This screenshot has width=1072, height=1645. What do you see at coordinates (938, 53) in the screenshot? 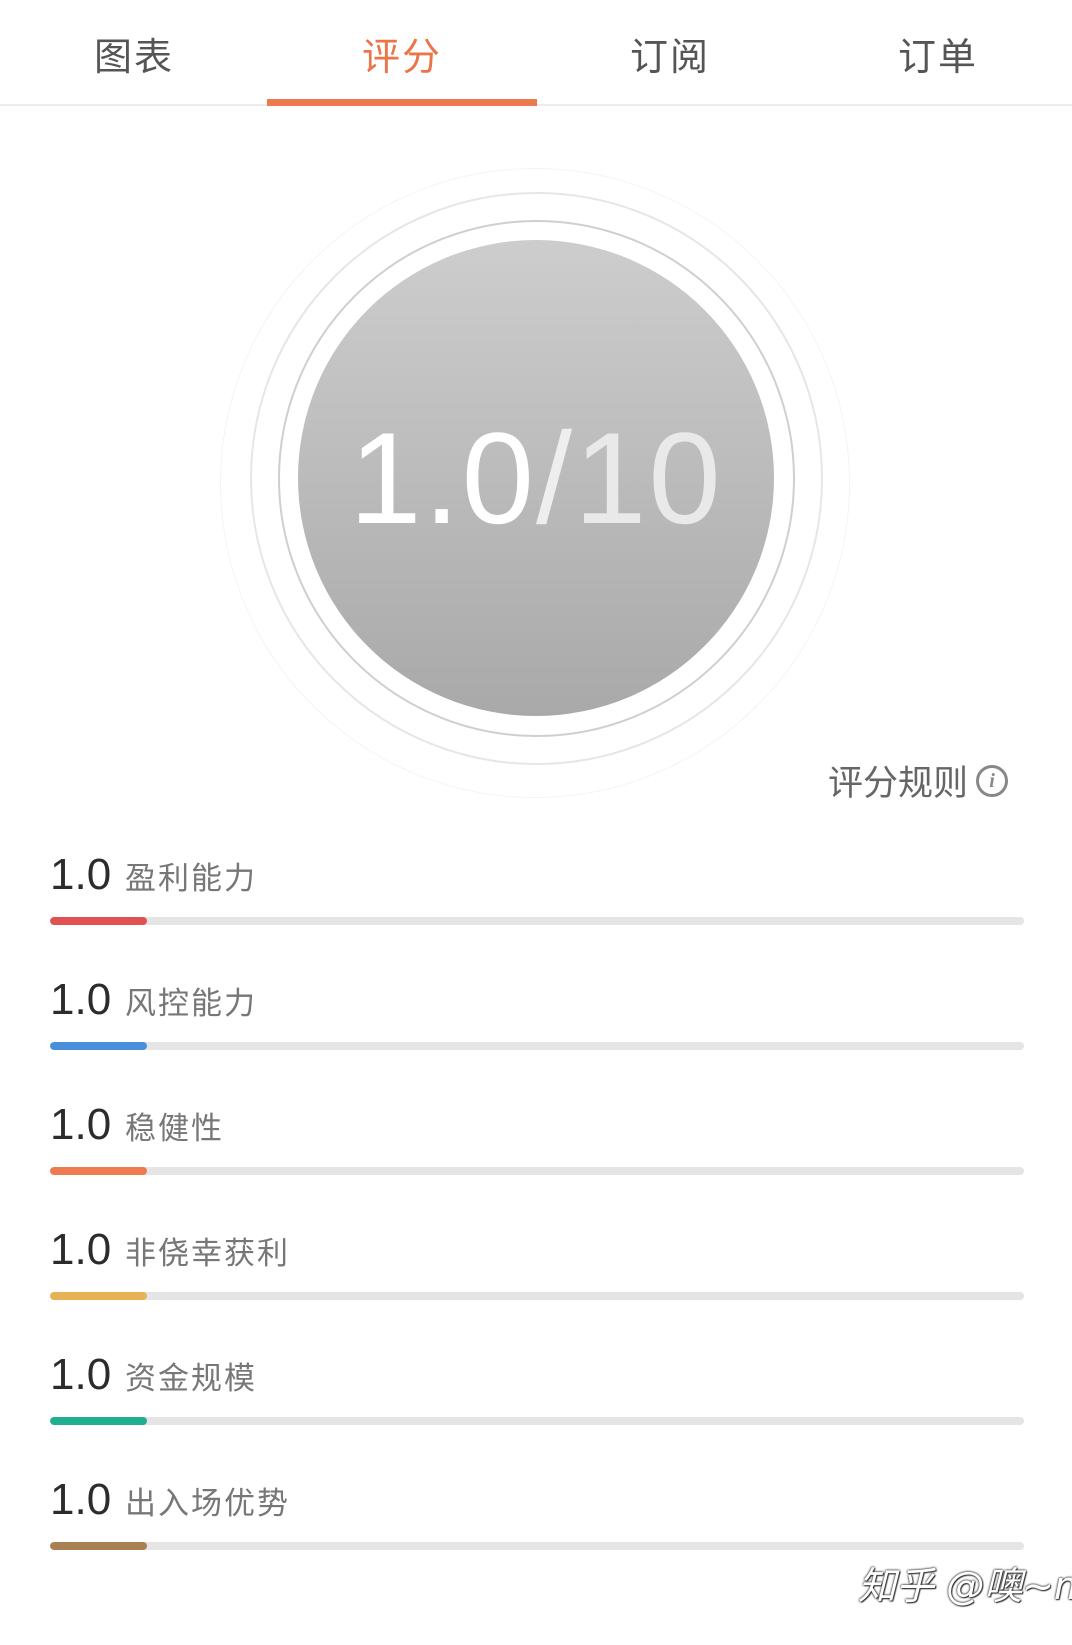
I see `tab-orders: 订单` at bounding box center [938, 53].